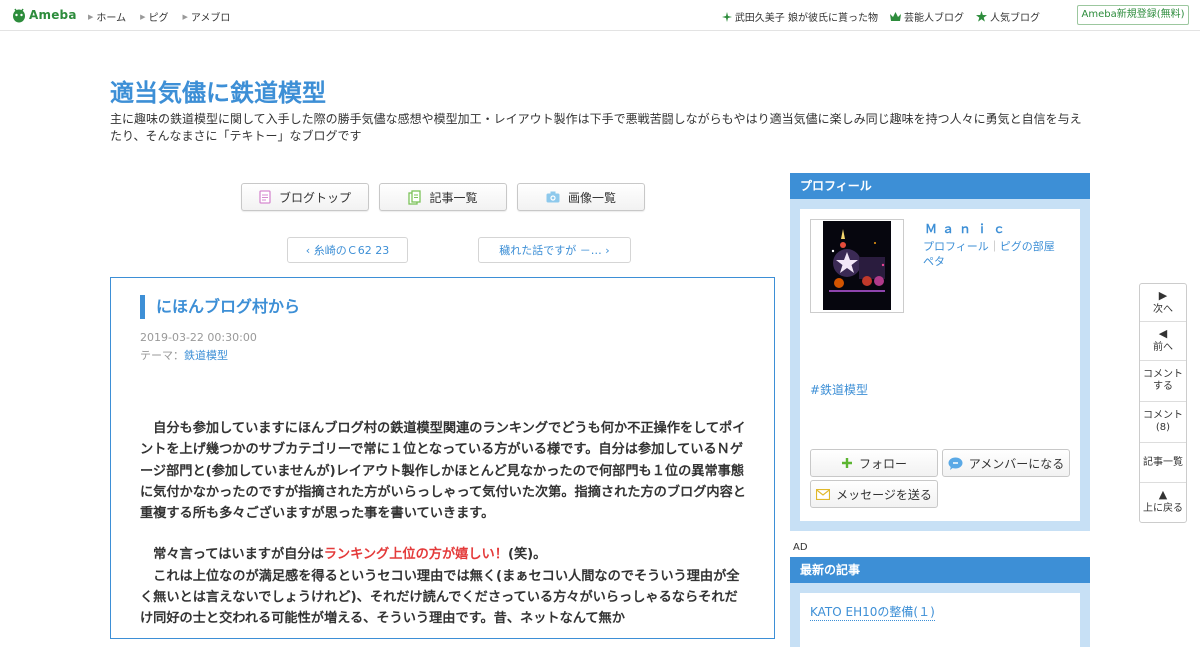  Describe the element at coordinates (981, 16) in the screenshot. I see `star-icon` at that location.